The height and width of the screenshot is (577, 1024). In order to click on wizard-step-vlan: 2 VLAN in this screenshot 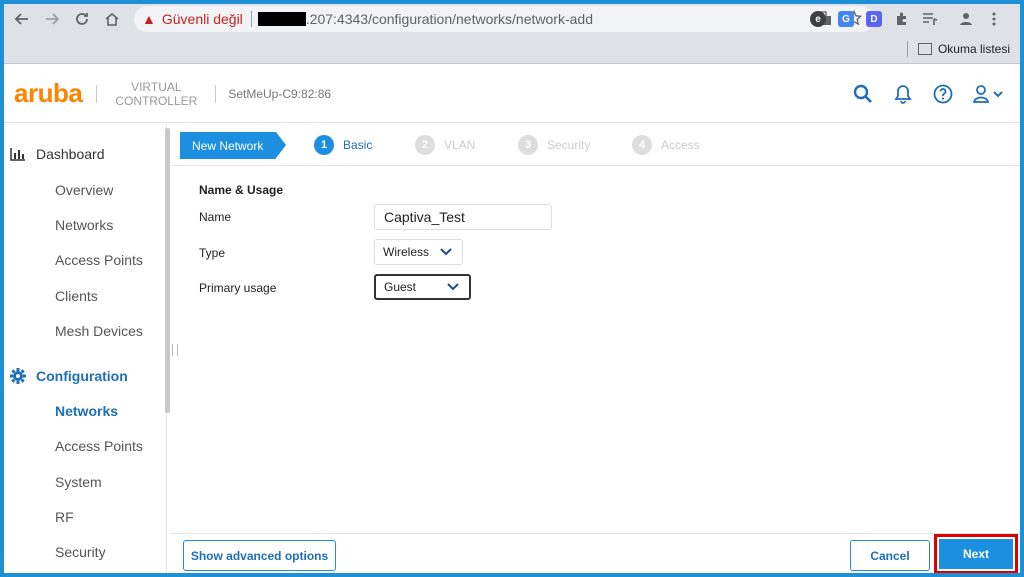, I will do `click(445, 145)`.